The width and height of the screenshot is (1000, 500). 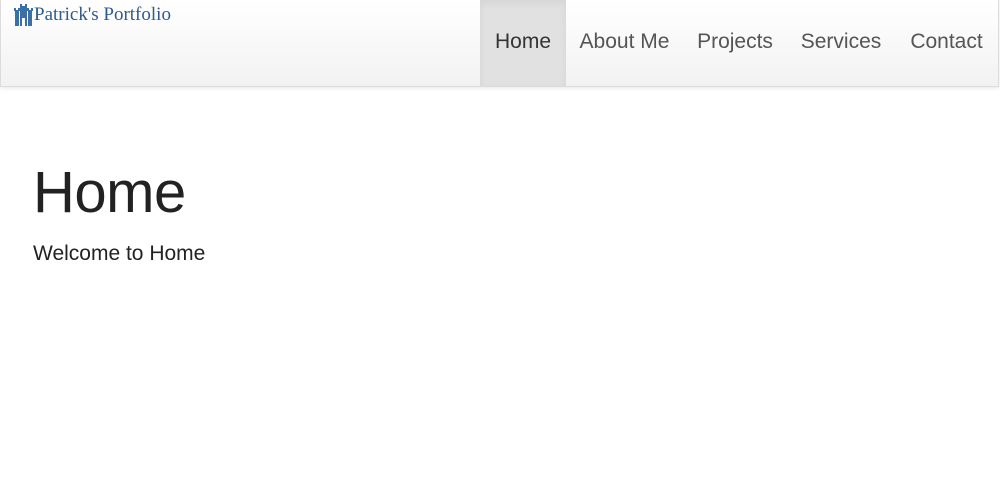 I want to click on nav-item-home: Home, so click(x=523, y=43).